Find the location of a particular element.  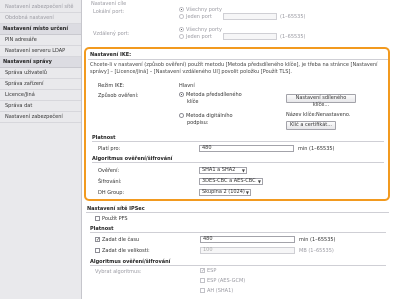

ike-settings-title: Nastavení IKE: is located at coordinates (111, 55).